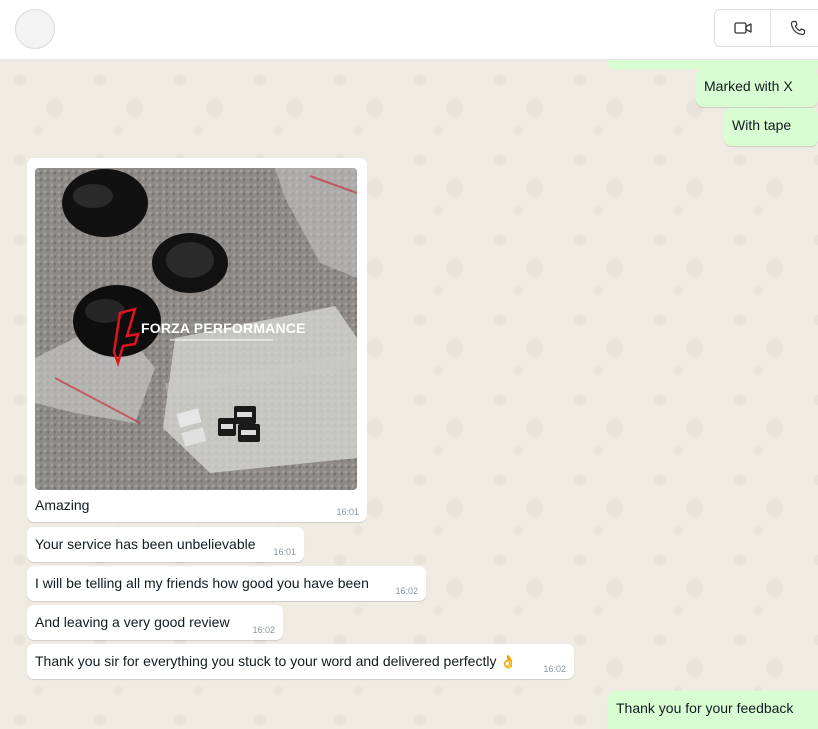 Image resolution: width=818 pixels, height=729 pixels. I want to click on call-buttons, so click(766, 28).